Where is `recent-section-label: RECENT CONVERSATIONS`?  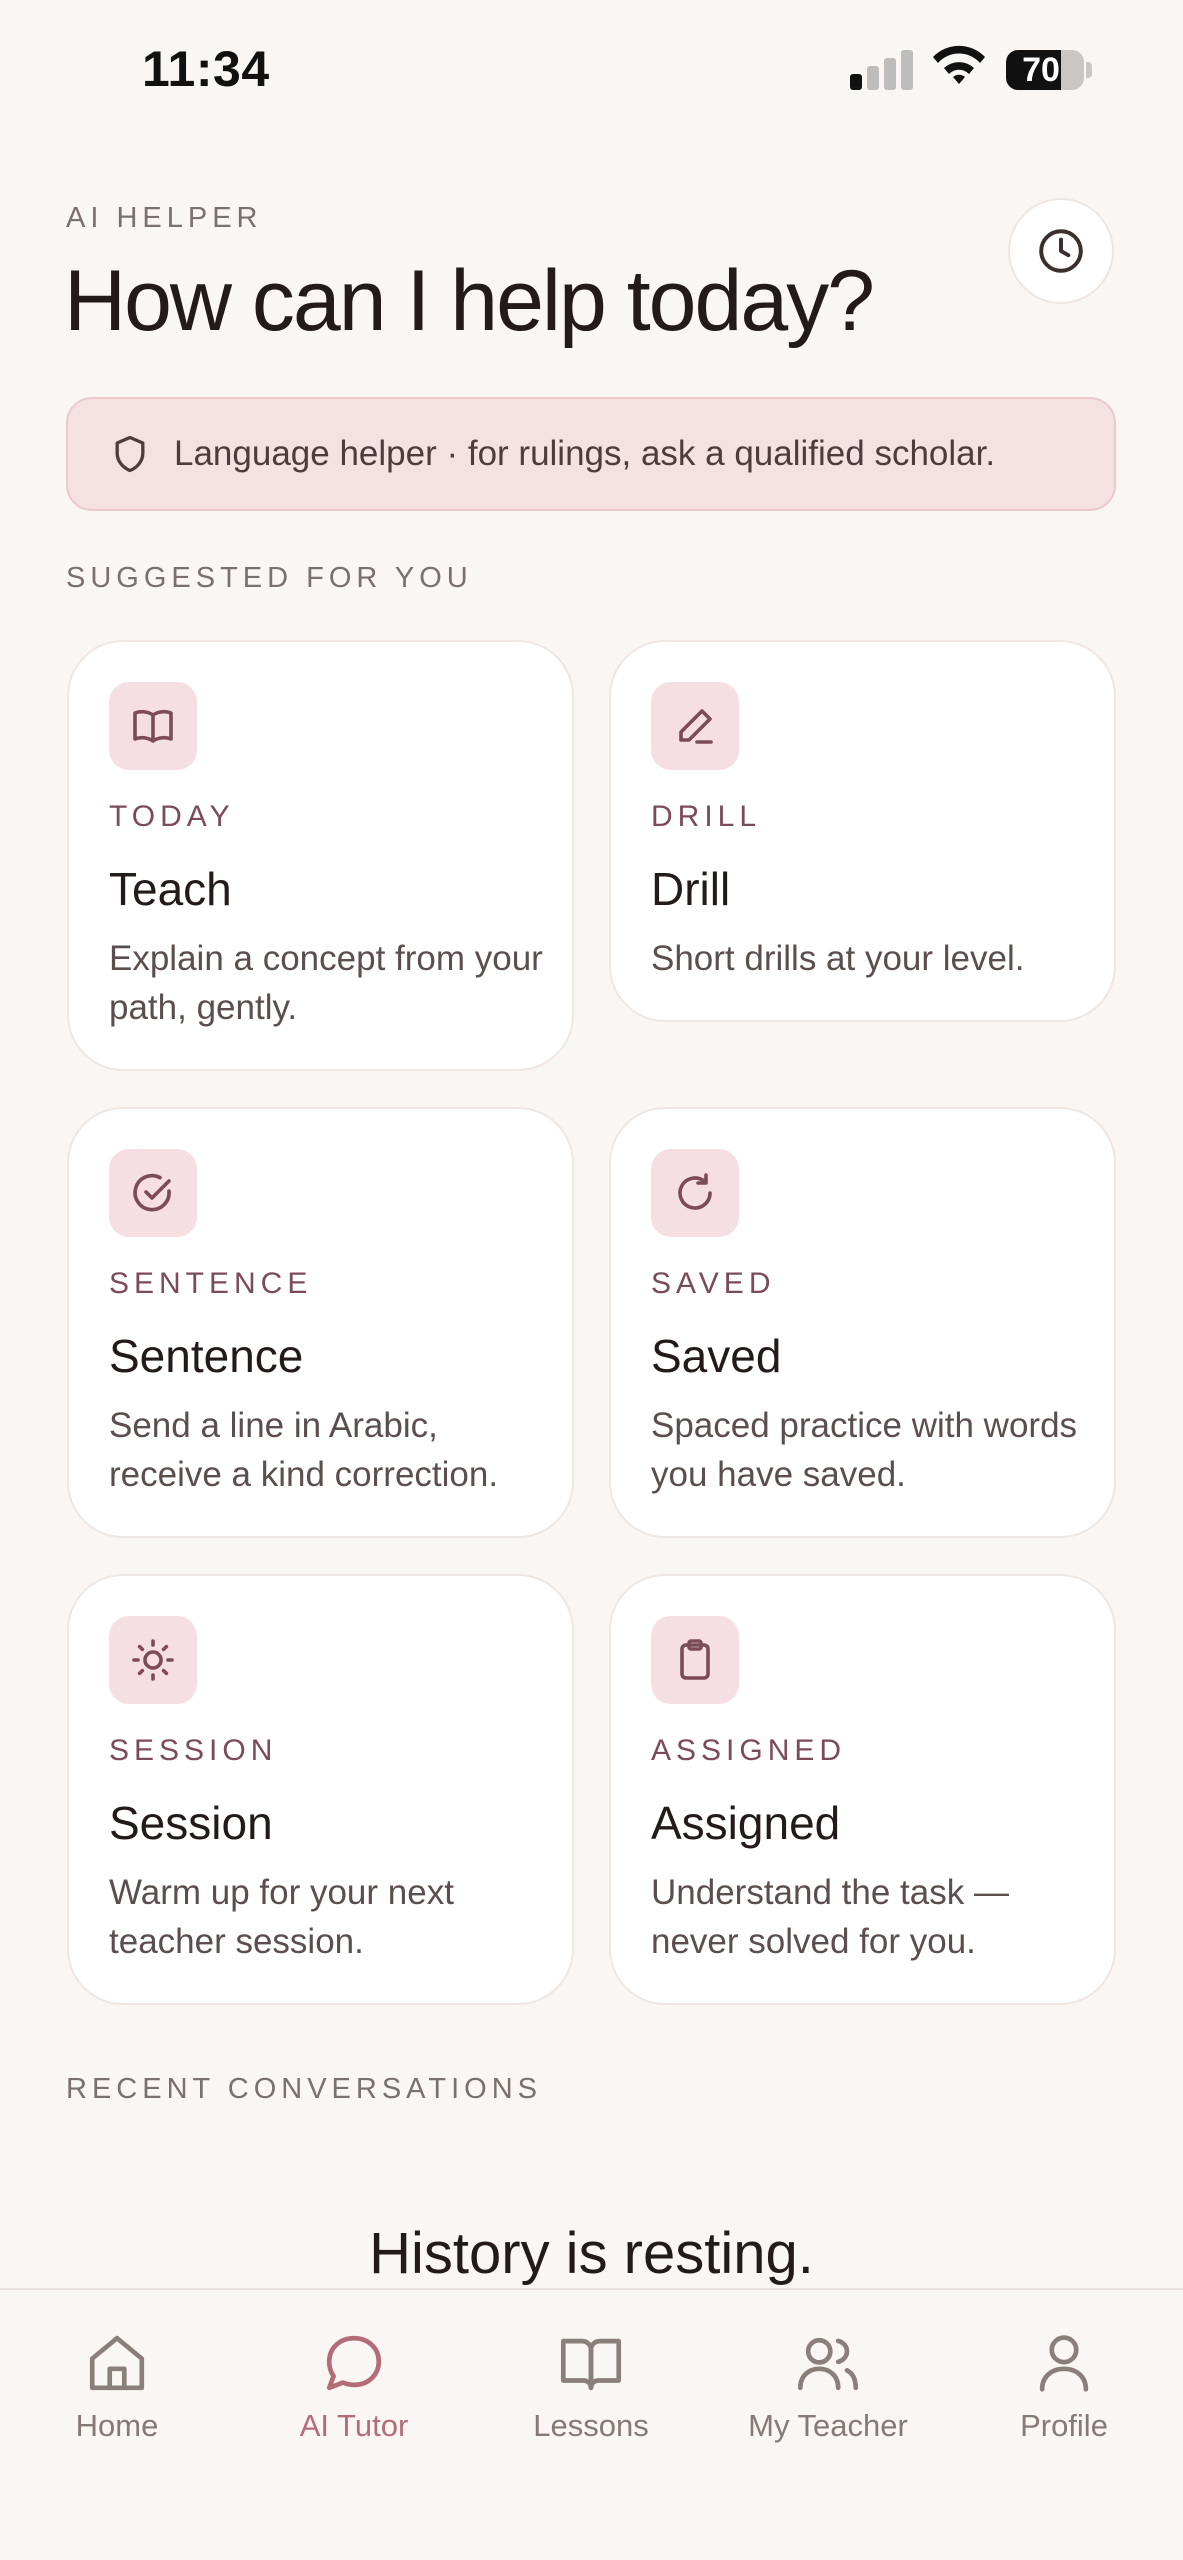 recent-section-label: RECENT CONVERSATIONS is located at coordinates (304, 2089).